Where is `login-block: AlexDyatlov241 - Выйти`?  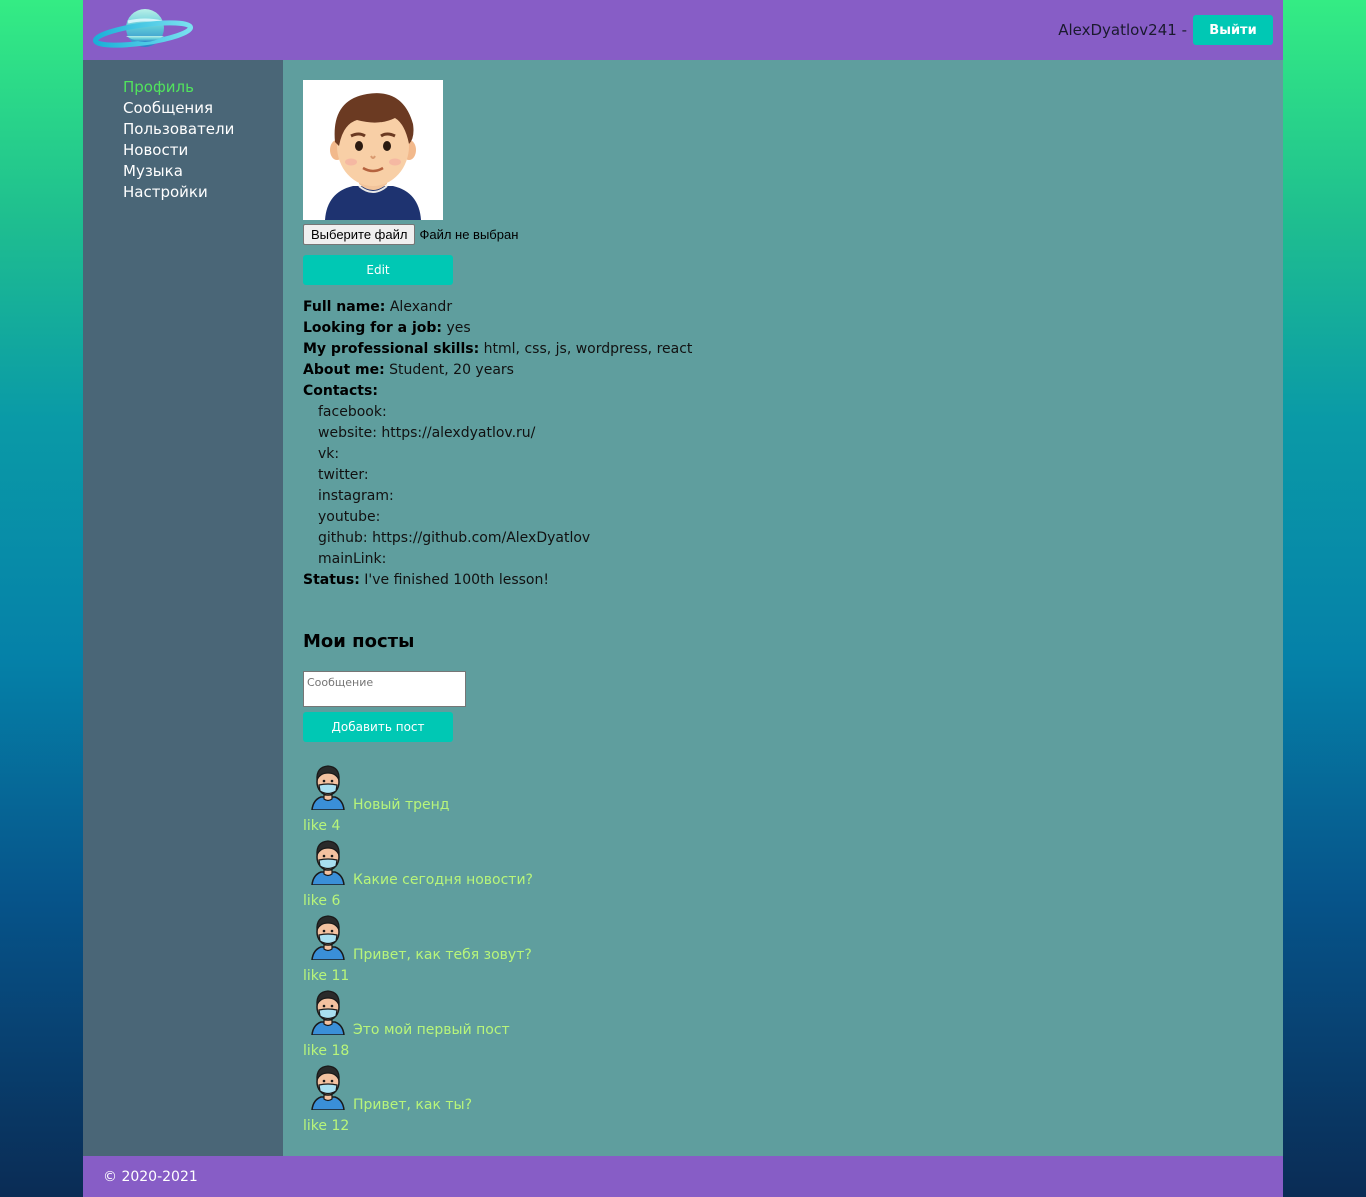 login-block: AlexDyatlov241 - Выйти is located at coordinates (1165, 30).